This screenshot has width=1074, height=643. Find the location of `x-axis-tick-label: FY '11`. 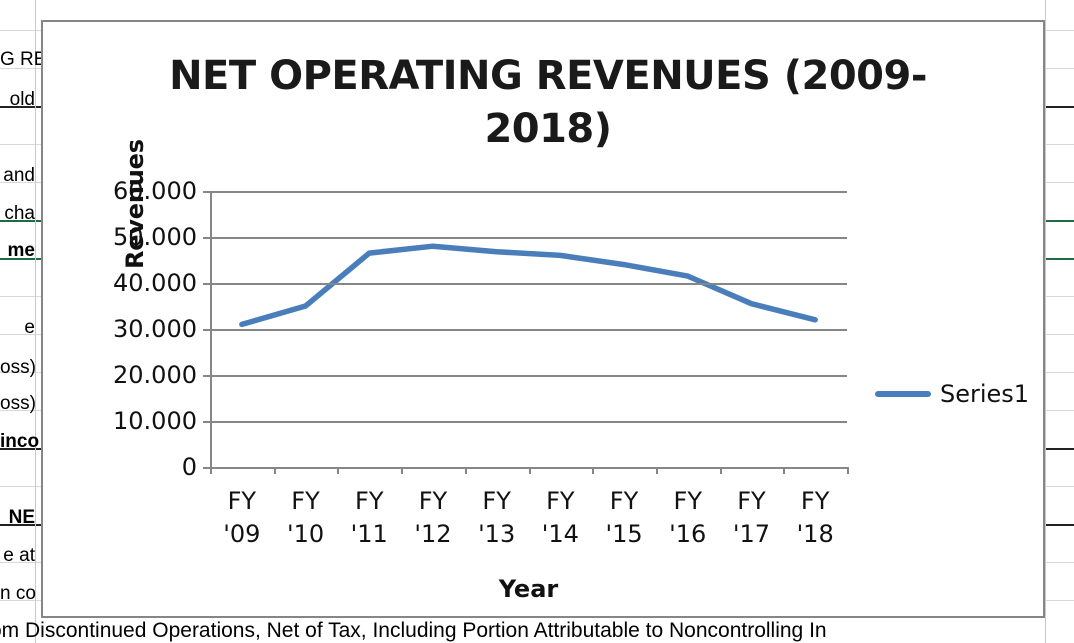

x-axis-tick-label: FY '11 is located at coordinates (369, 518).